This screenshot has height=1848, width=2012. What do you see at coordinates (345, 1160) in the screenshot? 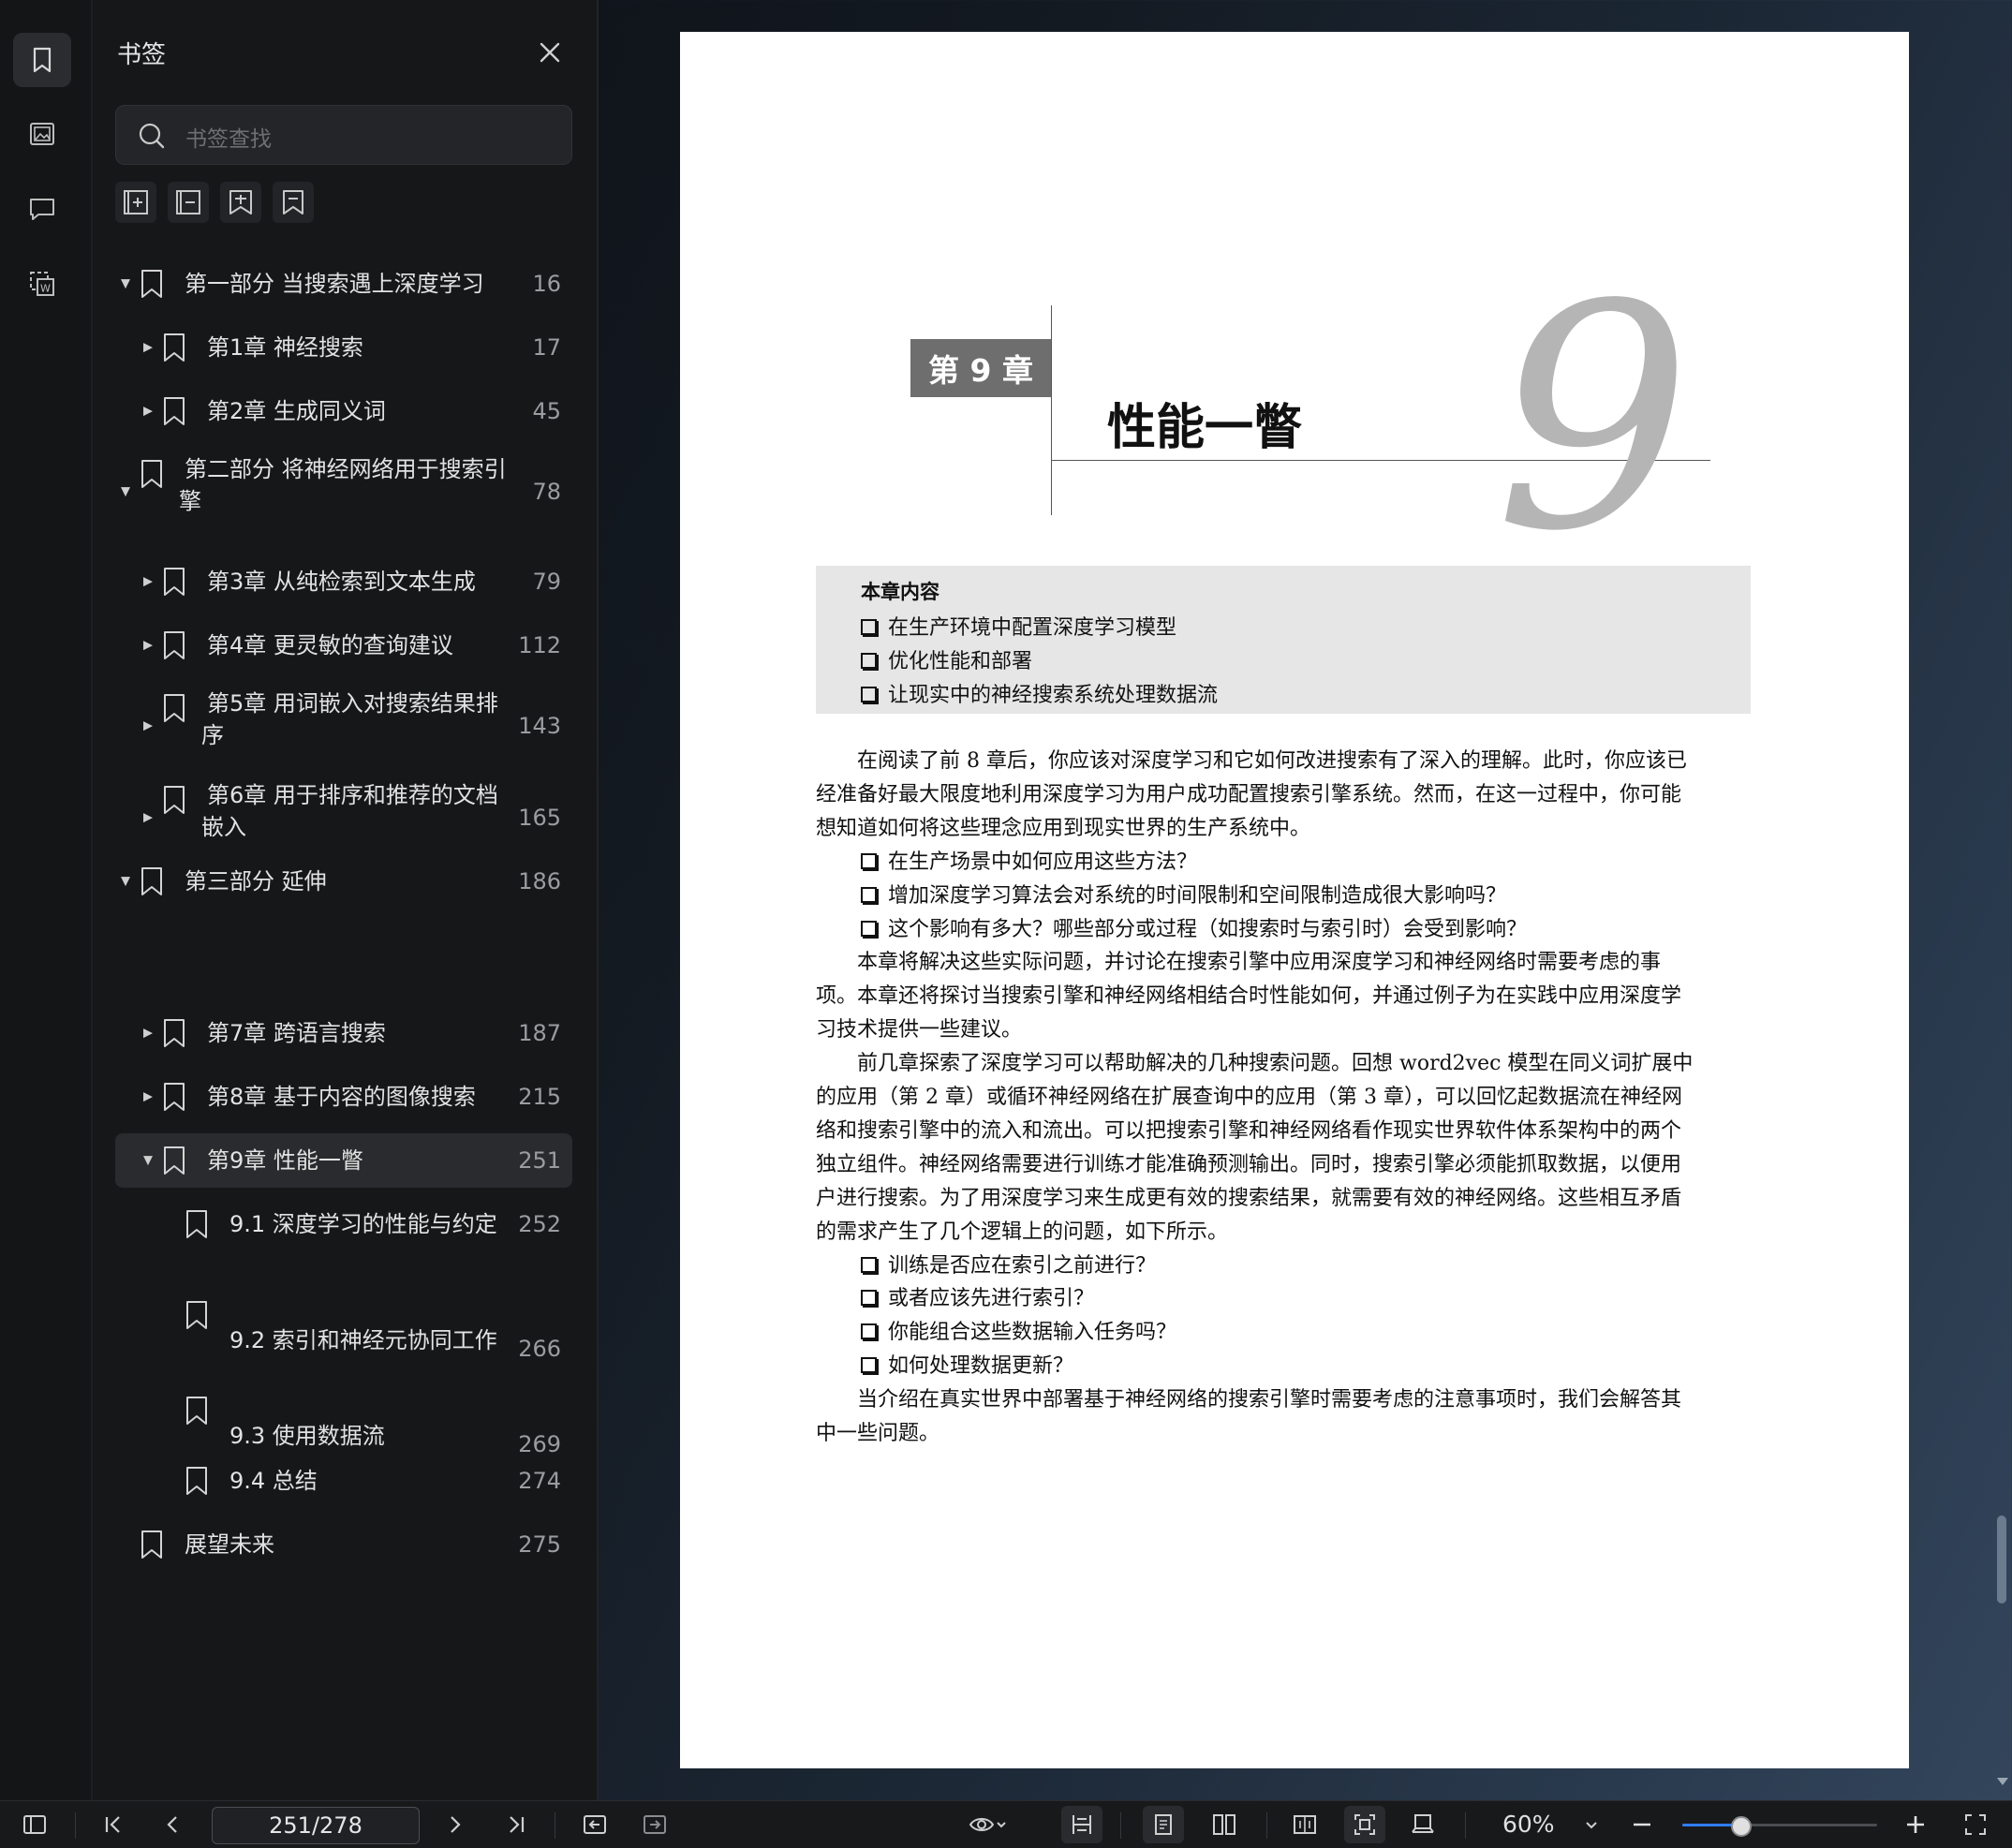
I see `bookmark-item-selected: ▼ 第9章 性能一瞥 251` at bounding box center [345, 1160].